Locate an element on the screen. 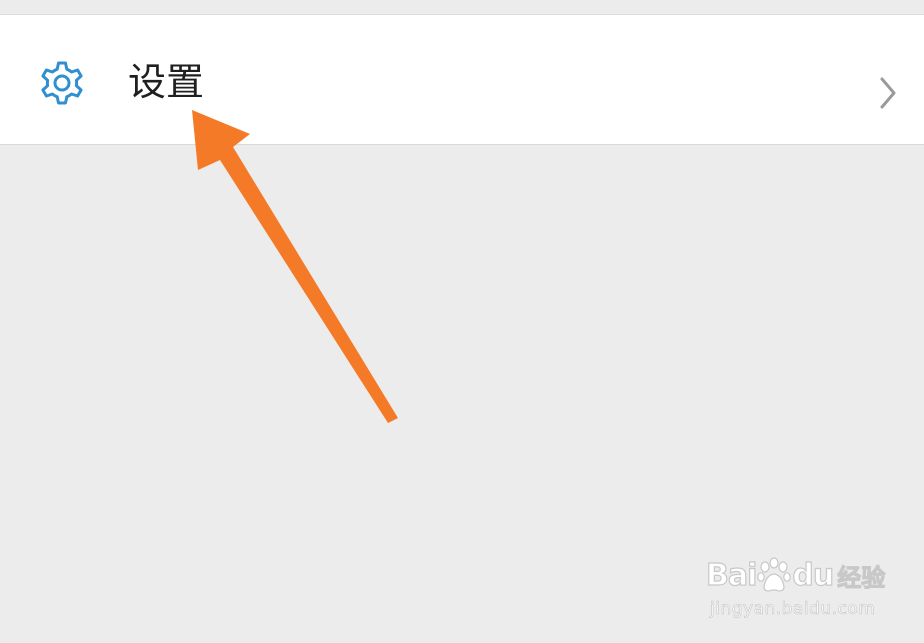  watermark-logo-jingyan: 经验 is located at coordinates (861, 577).